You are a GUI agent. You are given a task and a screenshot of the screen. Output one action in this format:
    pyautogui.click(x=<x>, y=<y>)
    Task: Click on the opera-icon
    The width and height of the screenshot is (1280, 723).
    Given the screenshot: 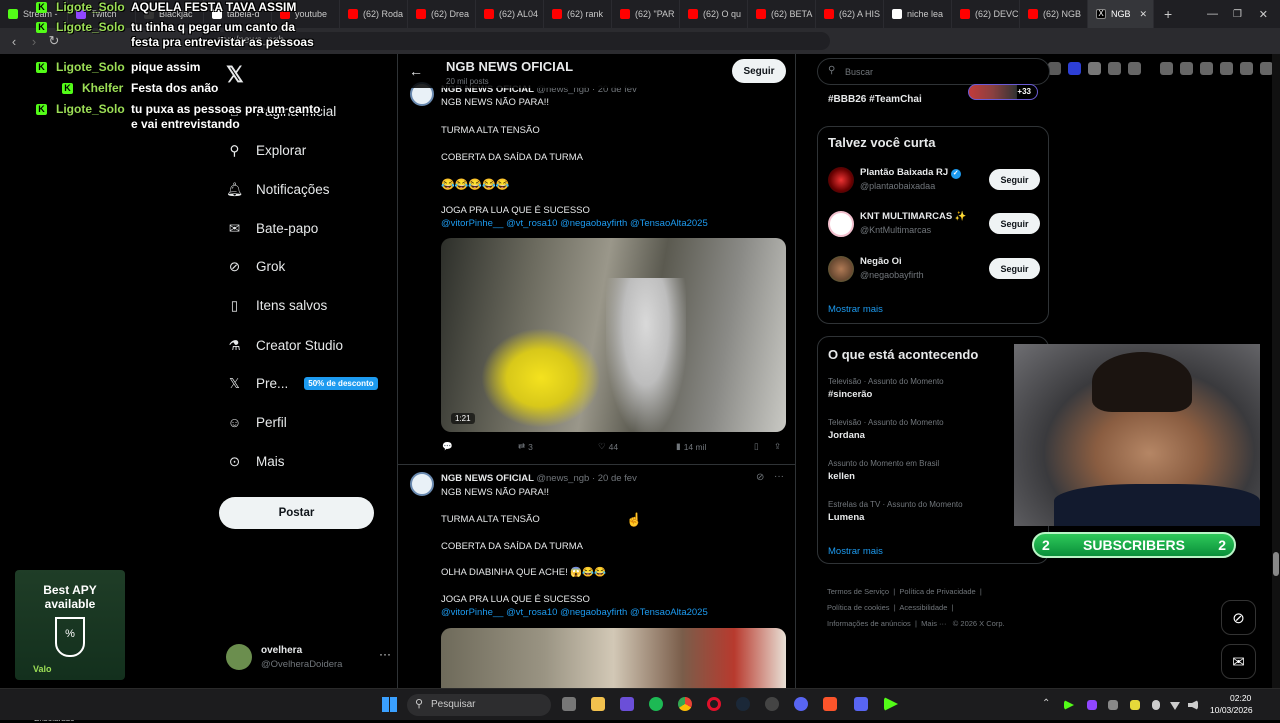 What is the action you would take?
    pyautogui.click(x=714, y=704)
    